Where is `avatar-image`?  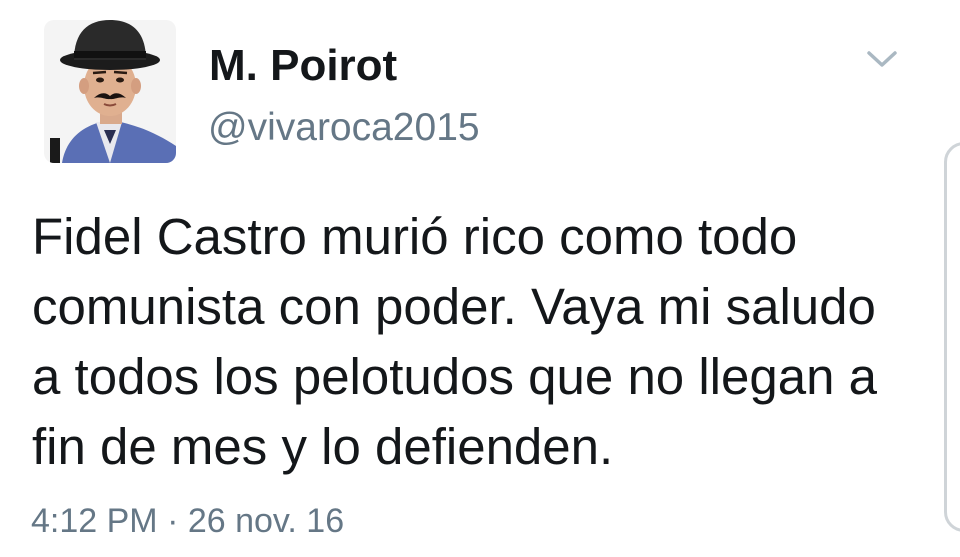
avatar-image is located at coordinates (110, 91).